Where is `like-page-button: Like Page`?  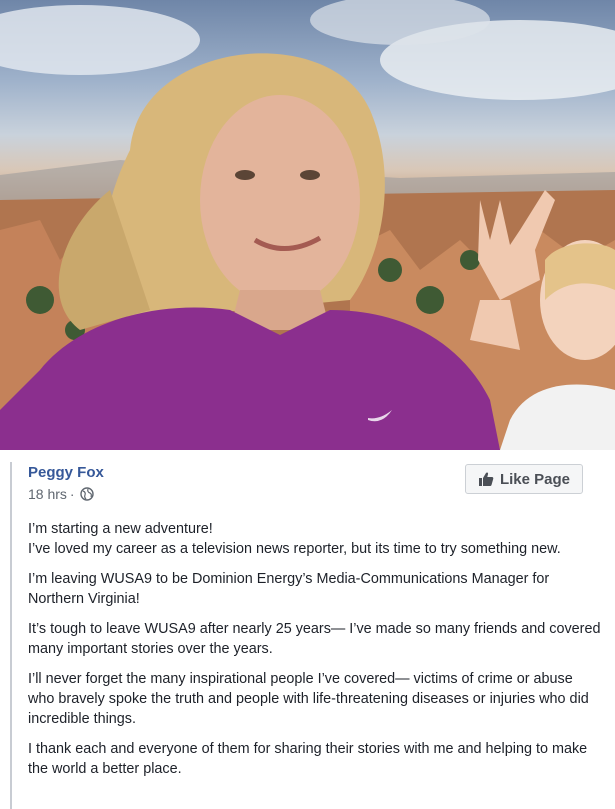 like-page-button: Like Page is located at coordinates (524, 479).